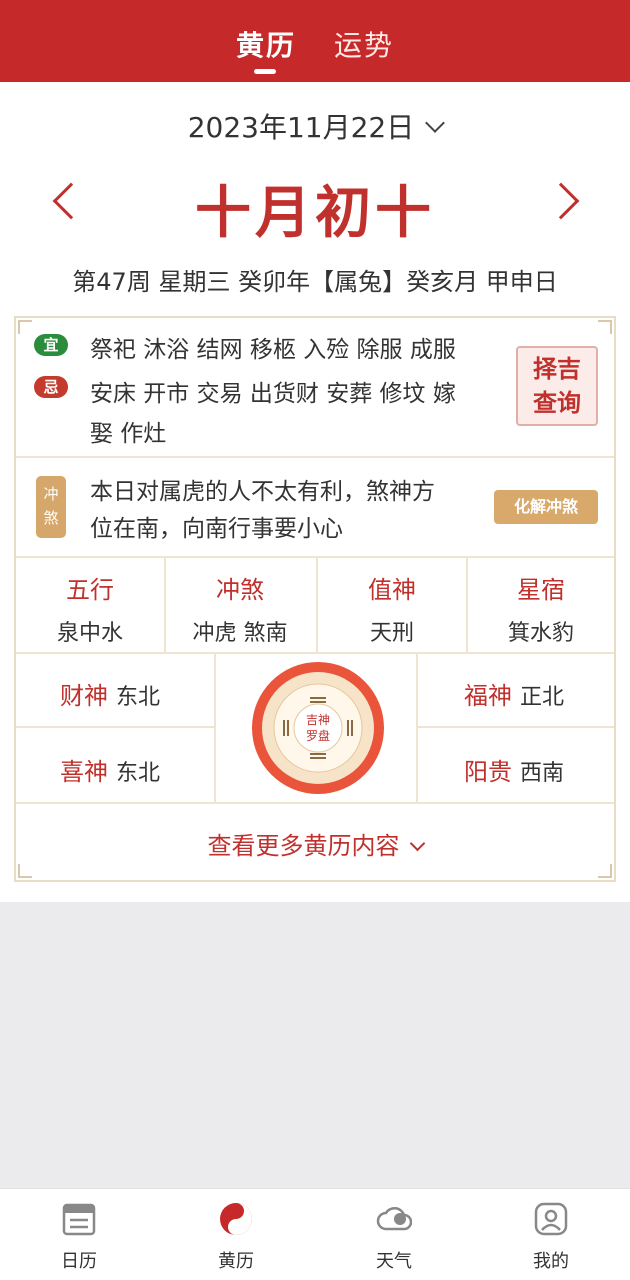  What do you see at coordinates (128, 434) in the screenshot?
I see `ji-line: 娶 作灶` at bounding box center [128, 434].